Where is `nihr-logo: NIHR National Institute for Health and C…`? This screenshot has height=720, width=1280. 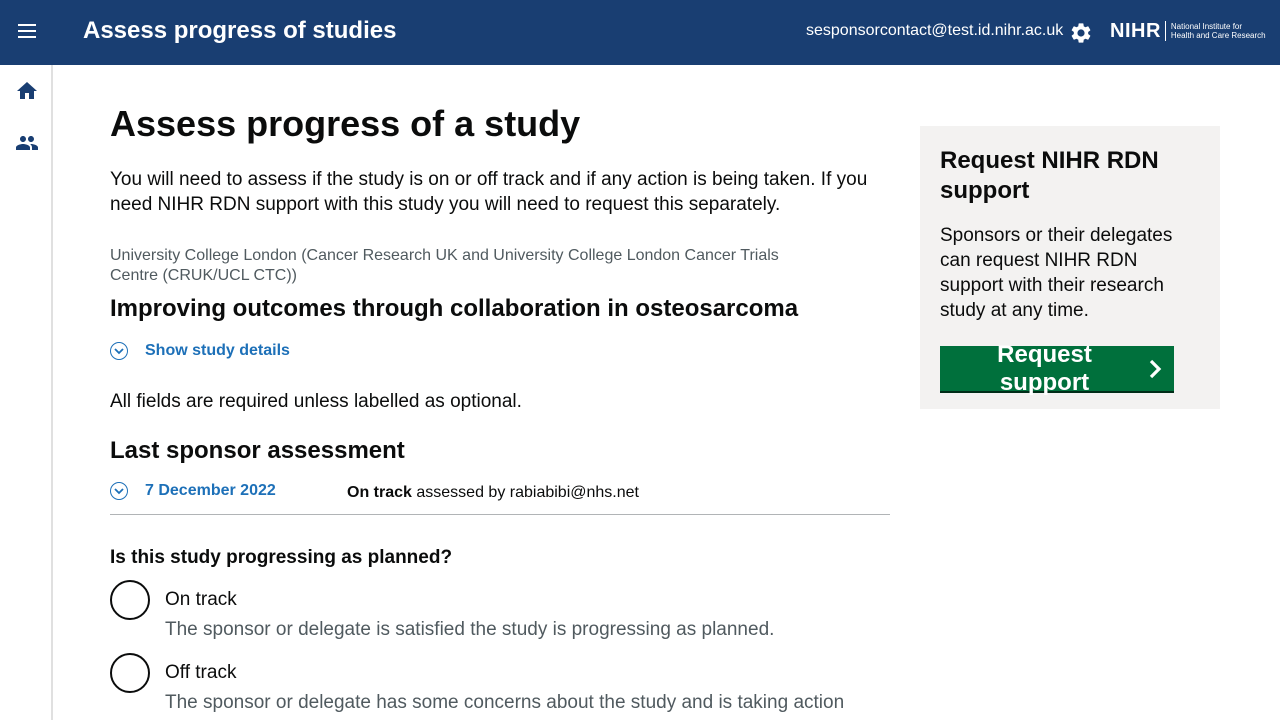 nihr-logo: NIHR National Institute for Health and C… is located at coordinates (1188, 31).